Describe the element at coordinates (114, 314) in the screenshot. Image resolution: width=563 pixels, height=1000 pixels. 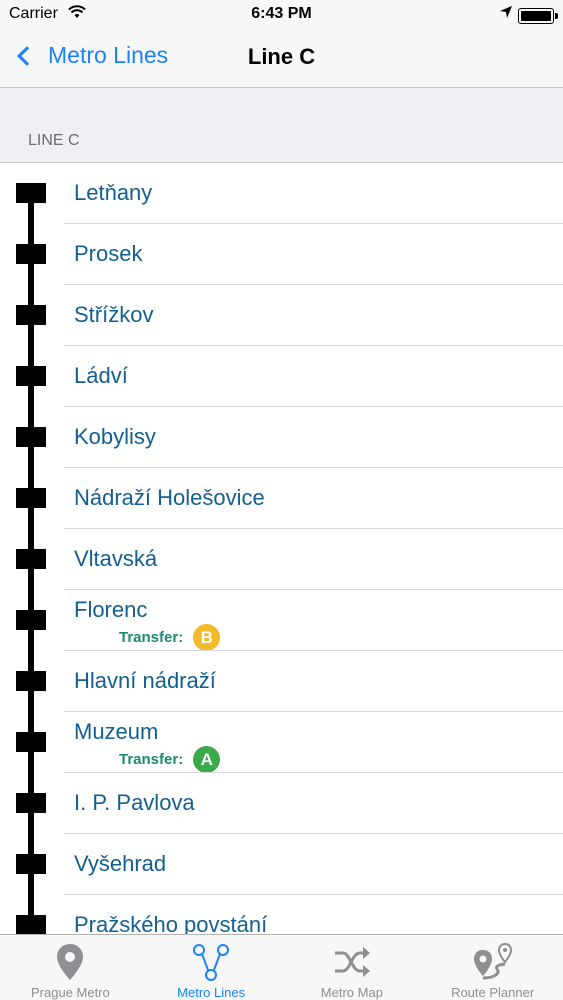
I see `station-name: Střížkov` at that location.